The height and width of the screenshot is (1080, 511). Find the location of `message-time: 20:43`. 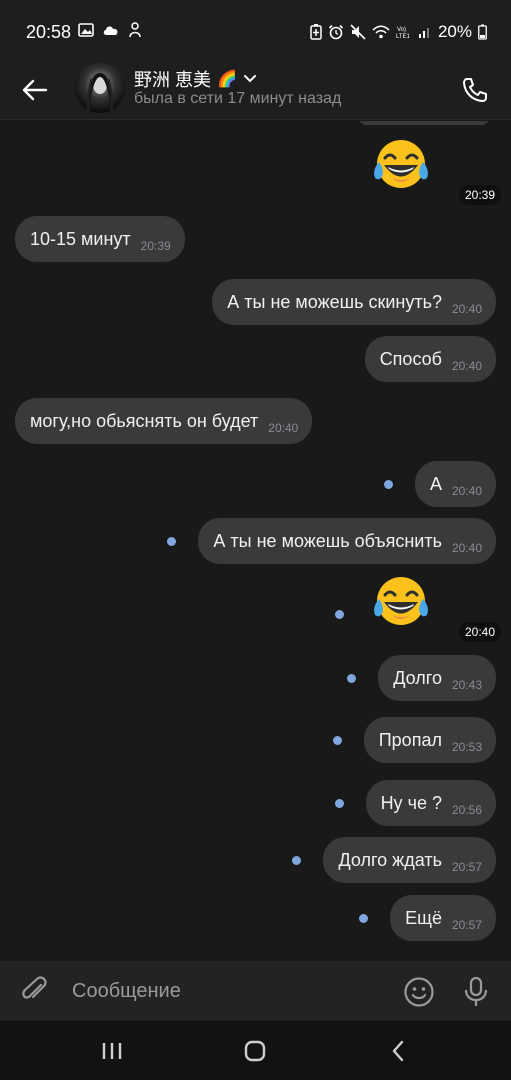

message-time: 20:43 is located at coordinates (466, 685).